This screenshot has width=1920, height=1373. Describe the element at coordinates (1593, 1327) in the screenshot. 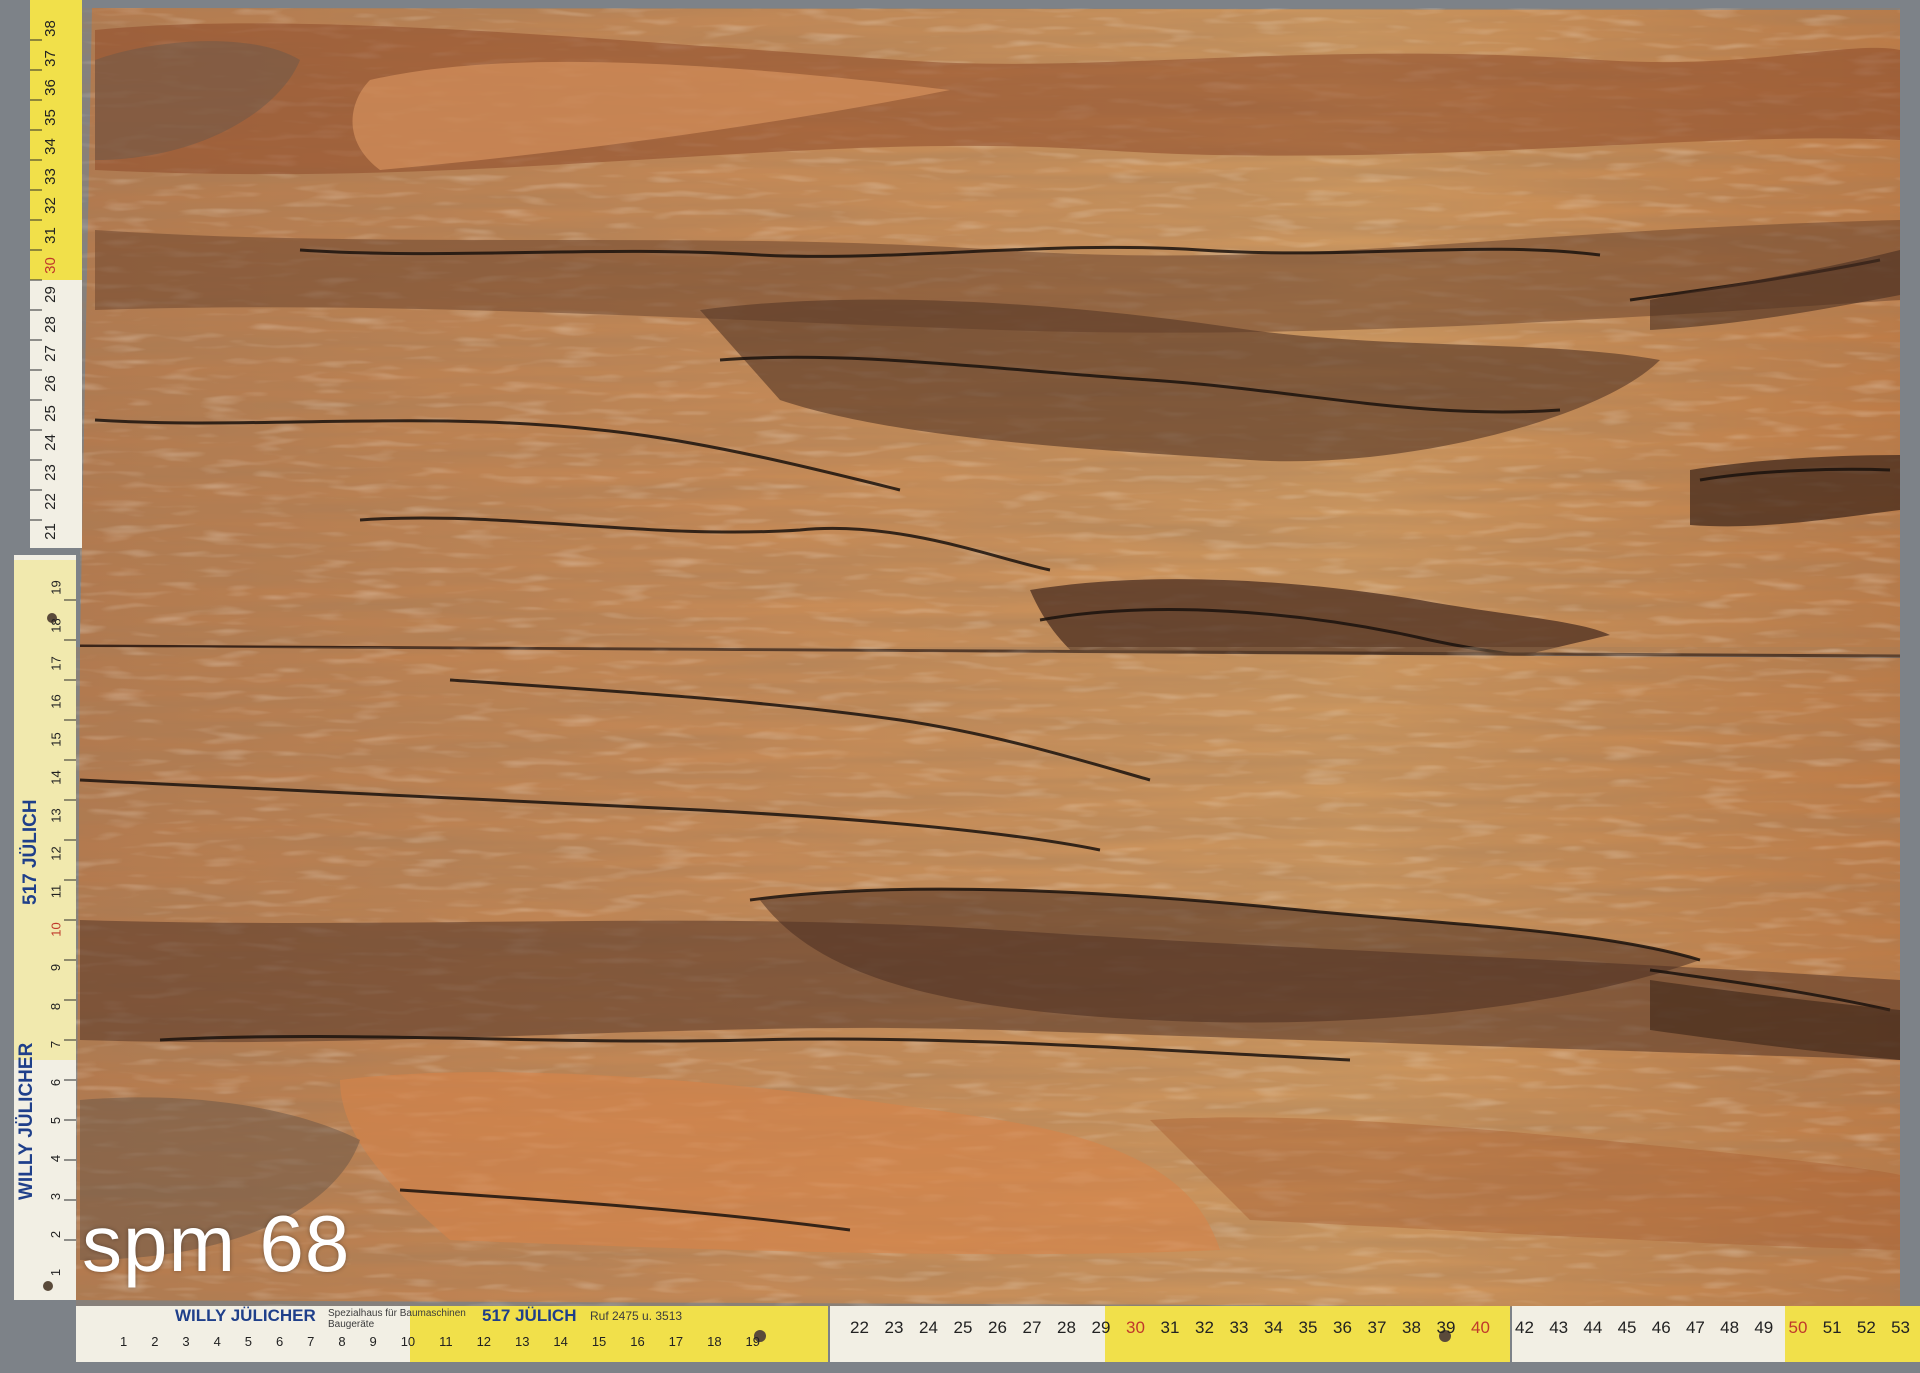

I see `tick-label: 44` at that location.